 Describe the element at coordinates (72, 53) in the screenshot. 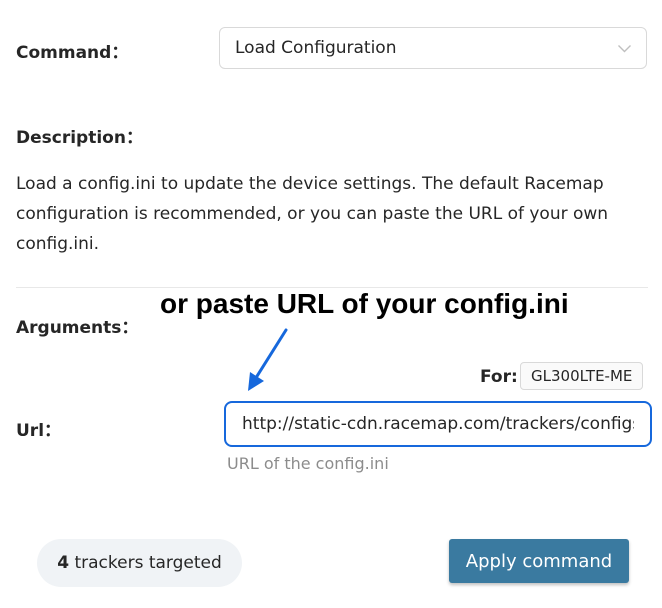

I see `command-label: Command：` at that location.